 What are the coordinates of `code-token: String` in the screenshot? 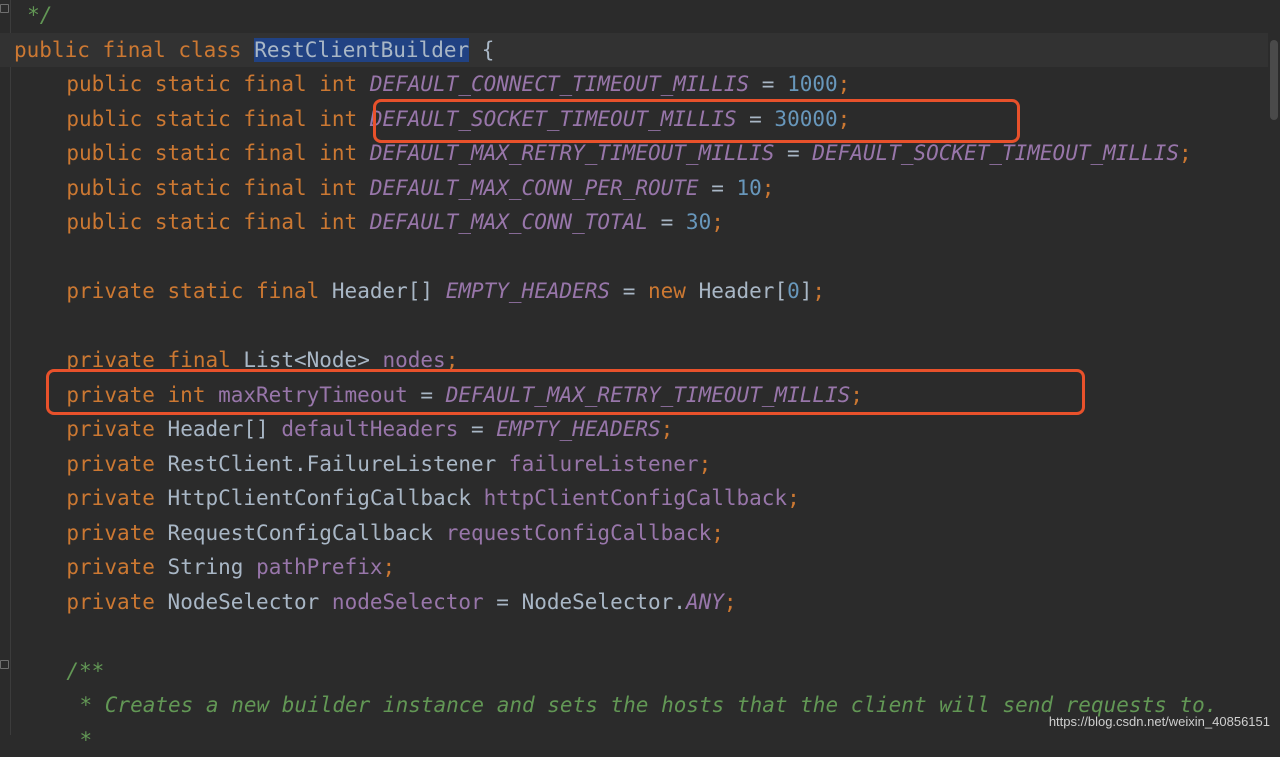 It's located at (212, 567).